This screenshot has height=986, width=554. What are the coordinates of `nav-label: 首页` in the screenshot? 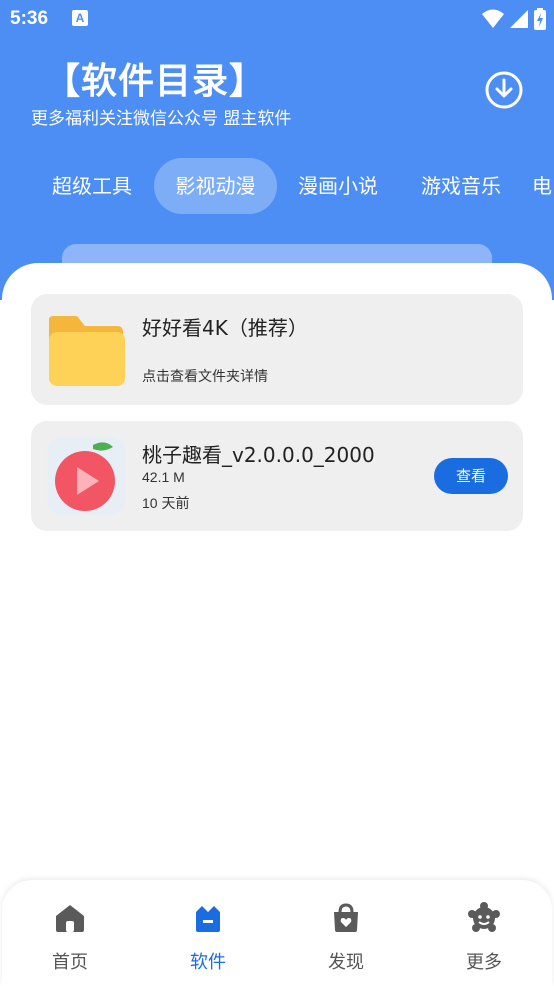 It's located at (70, 962).